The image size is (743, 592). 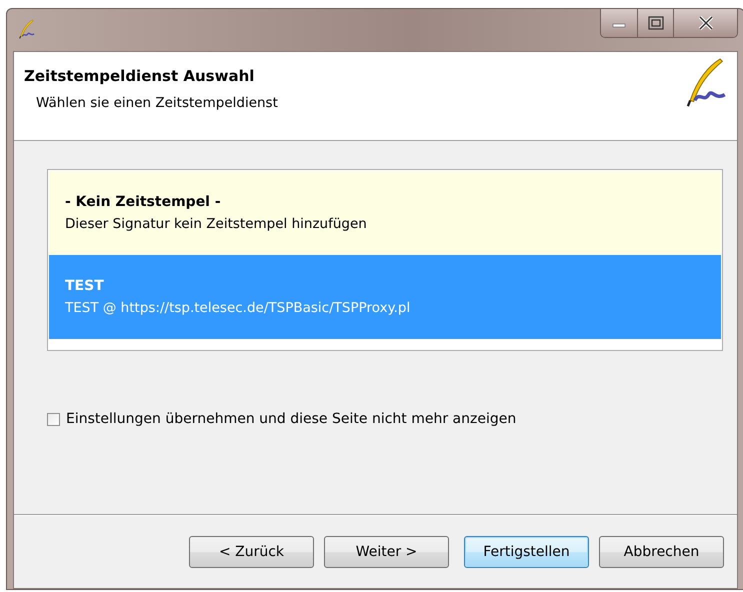 What do you see at coordinates (216, 224) in the screenshot?
I see `service-detail: Dieser Signatur kein Zeitstempel hinzufügen` at bounding box center [216, 224].